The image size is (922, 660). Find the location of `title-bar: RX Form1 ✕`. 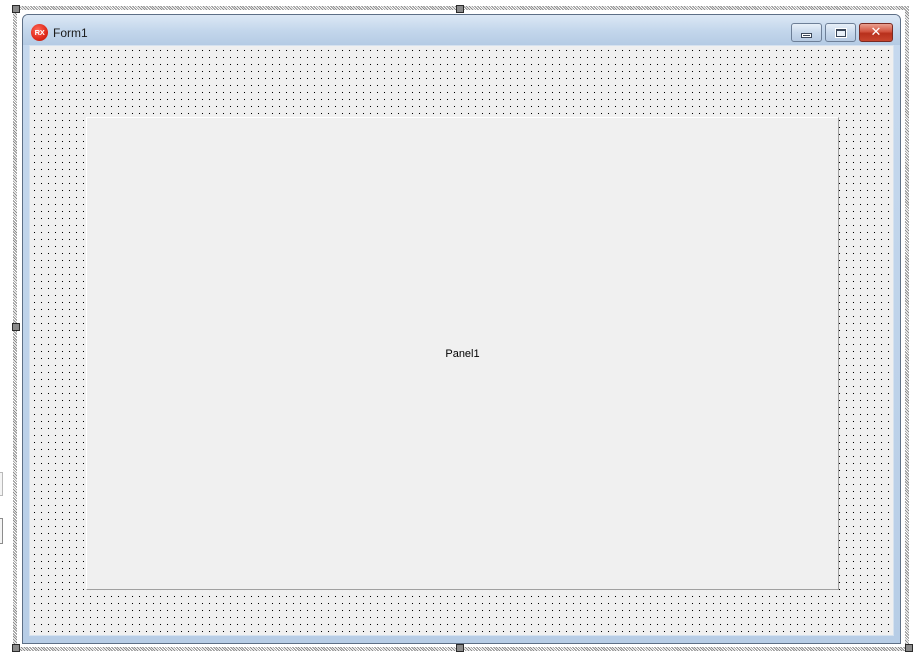

title-bar: RX Form1 ✕ is located at coordinates (461, 30).